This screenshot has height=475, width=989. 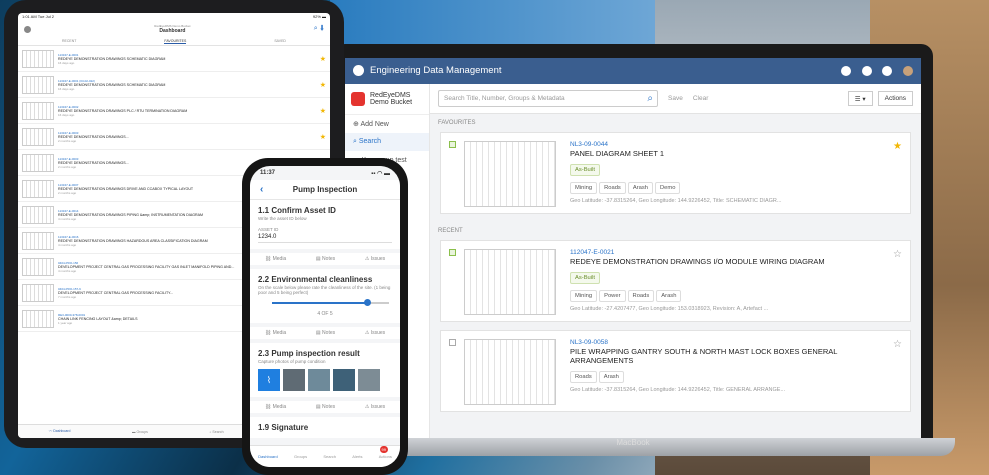 I want to click on bucket-name: RedEyeDMS Demo Bucket, so click(x=391, y=99).